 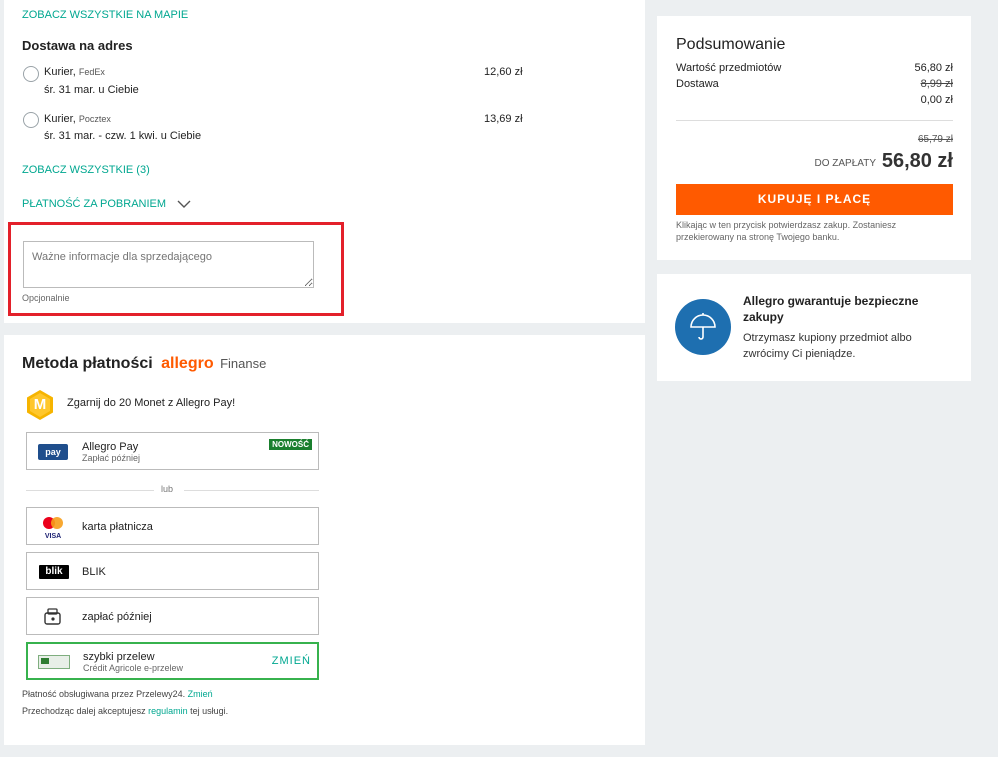 I want to click on pay-later-label: zapłać później, so click(x=117, y=617).